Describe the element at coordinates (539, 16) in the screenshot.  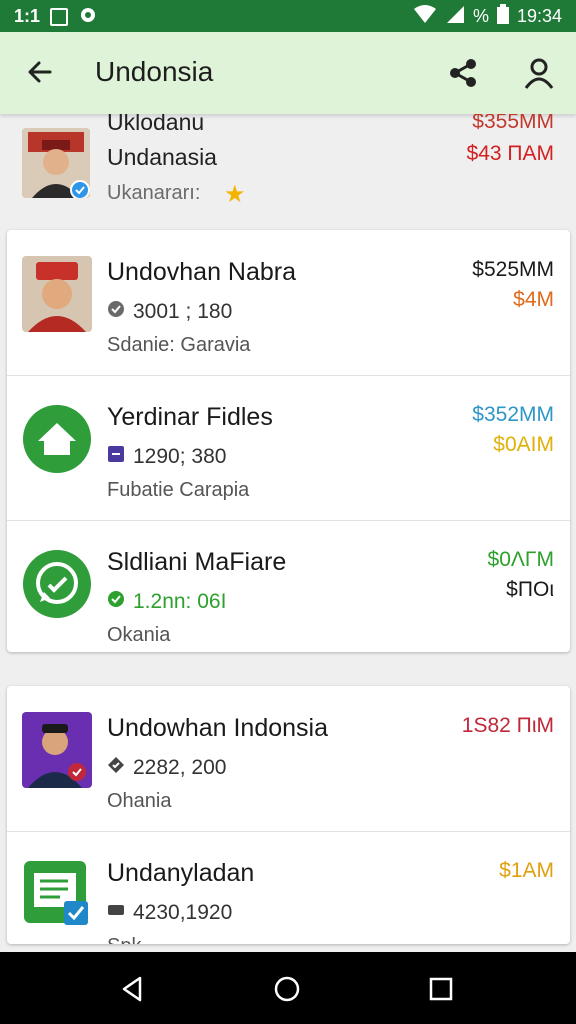
I see `clock: 19:34` at that location.